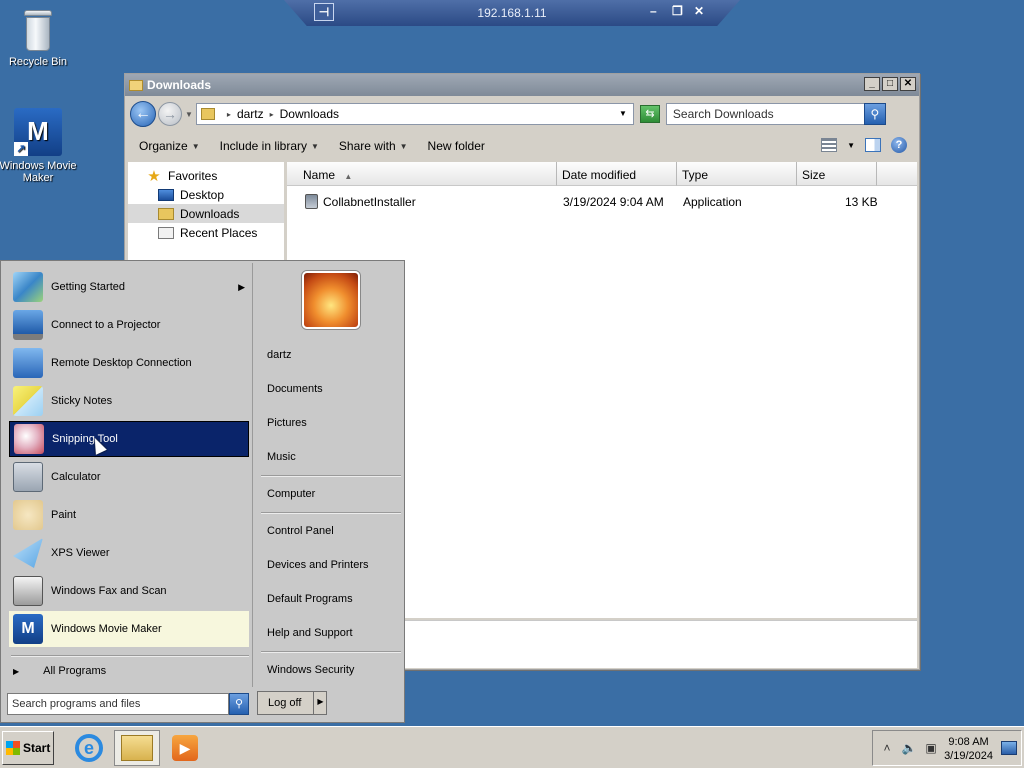 The image size is (1024, 768). I want to click on taskbar-explorer, so click(137, 748).